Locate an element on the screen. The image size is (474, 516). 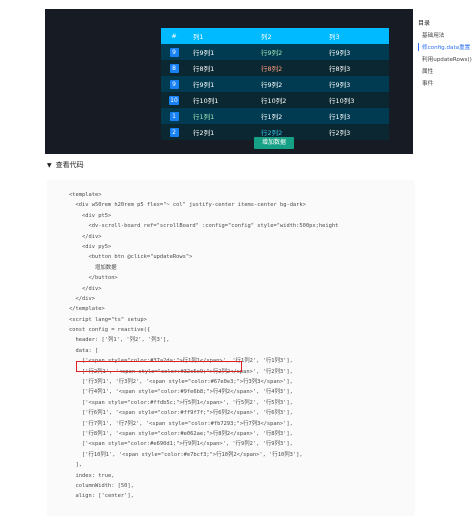
row-cell-c2: 行2列2 is located at coordinates (272, 133).